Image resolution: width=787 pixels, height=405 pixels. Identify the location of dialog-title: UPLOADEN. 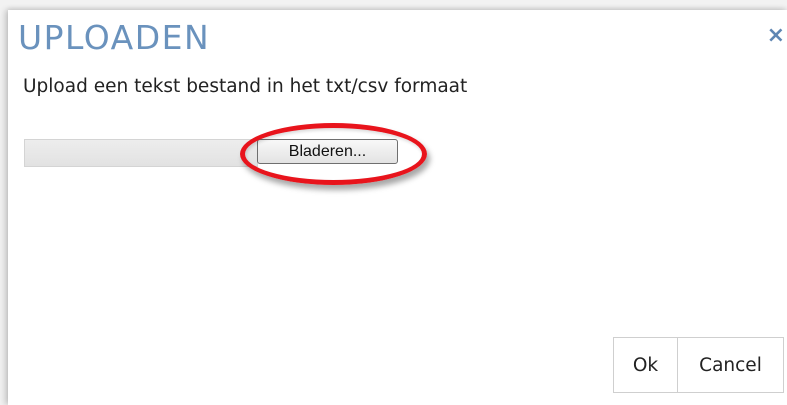
(114, 37).